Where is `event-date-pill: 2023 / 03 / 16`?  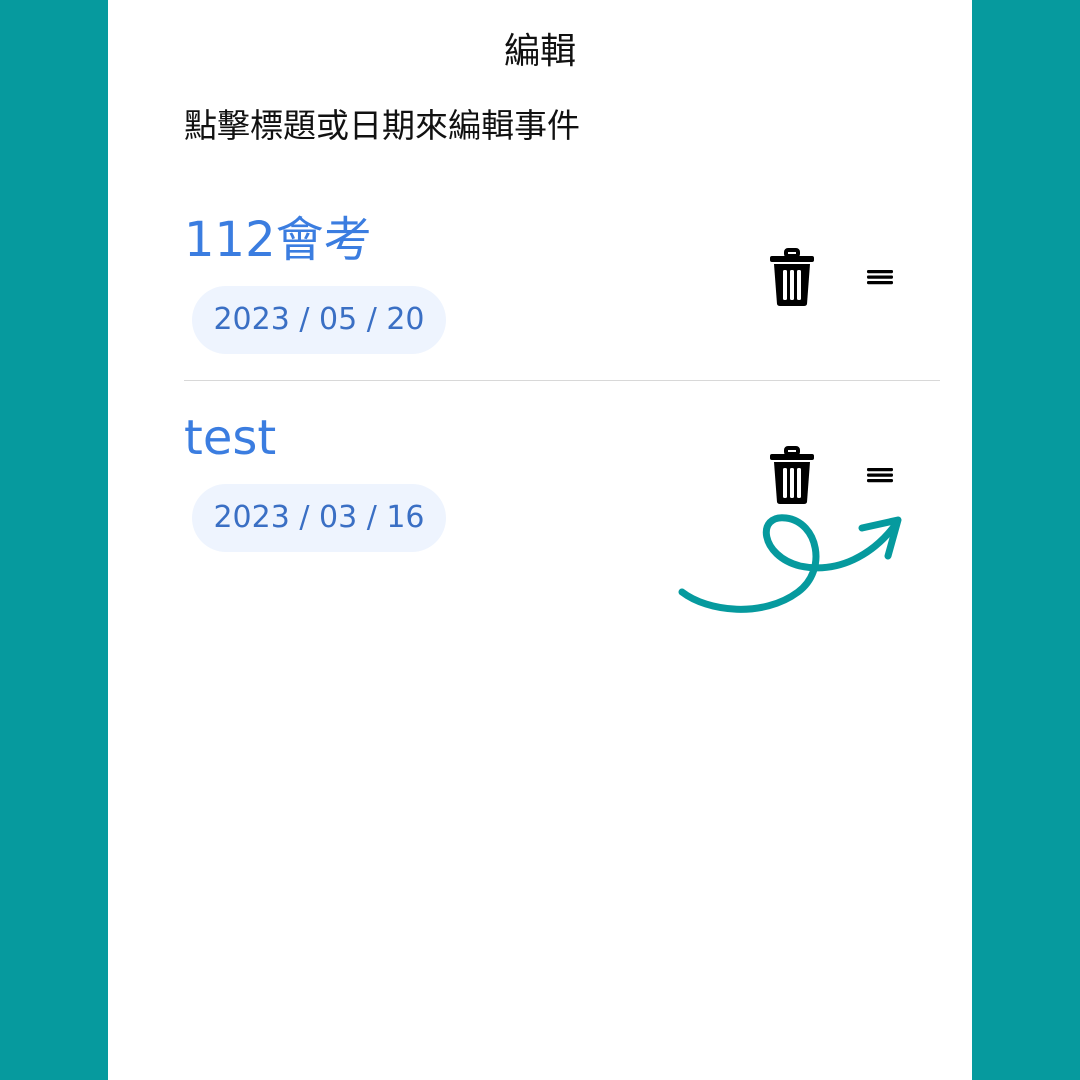 event-date-pill: 2023 / 03 / 16 is located at coordinates (319, 518).